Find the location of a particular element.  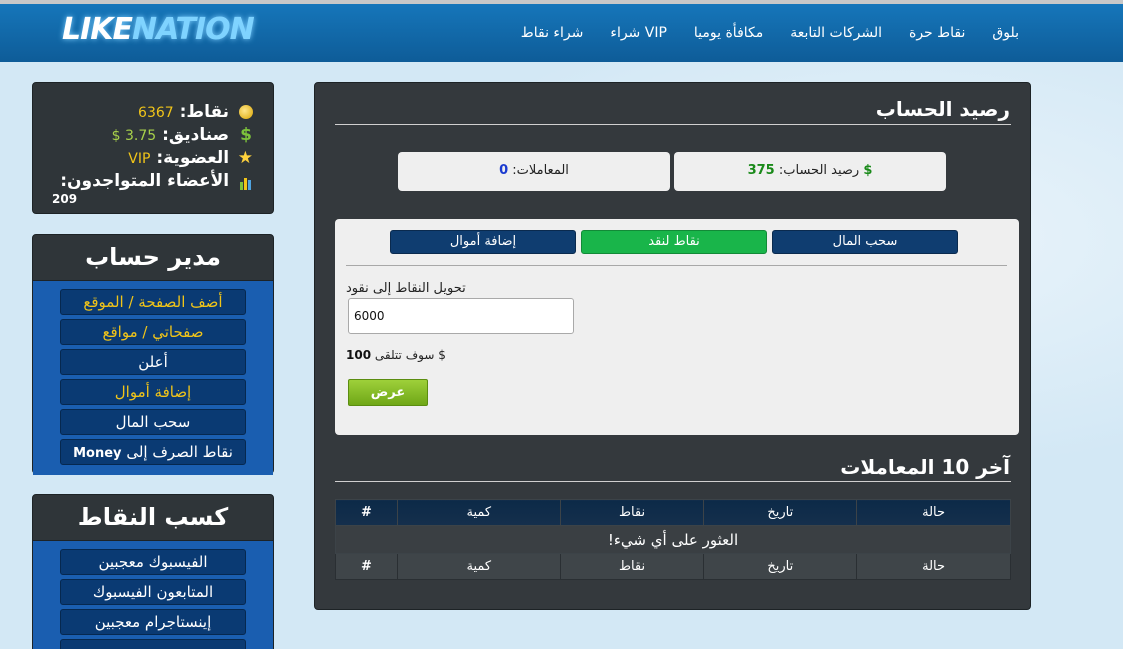

transactions-divider is located at coordinates (673, 481).